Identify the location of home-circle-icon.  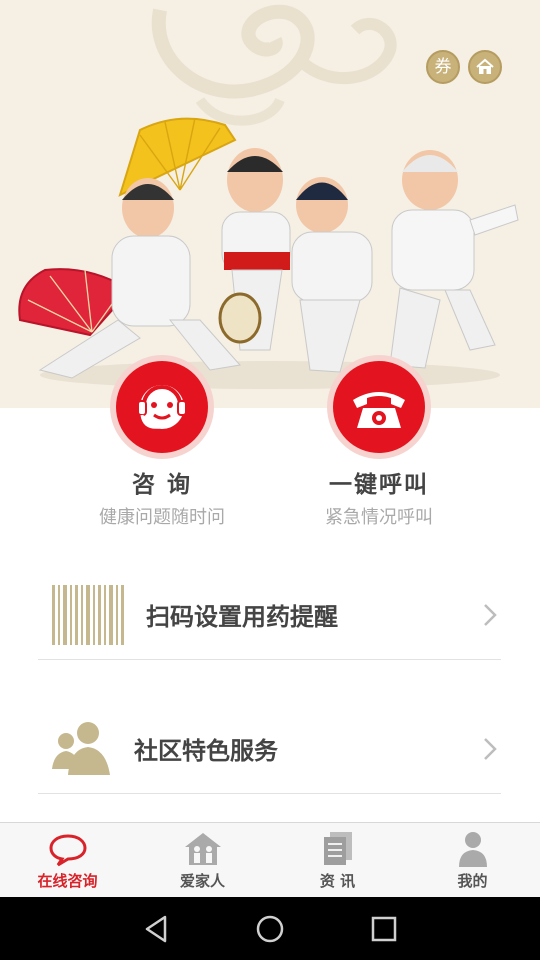
(270, 929).